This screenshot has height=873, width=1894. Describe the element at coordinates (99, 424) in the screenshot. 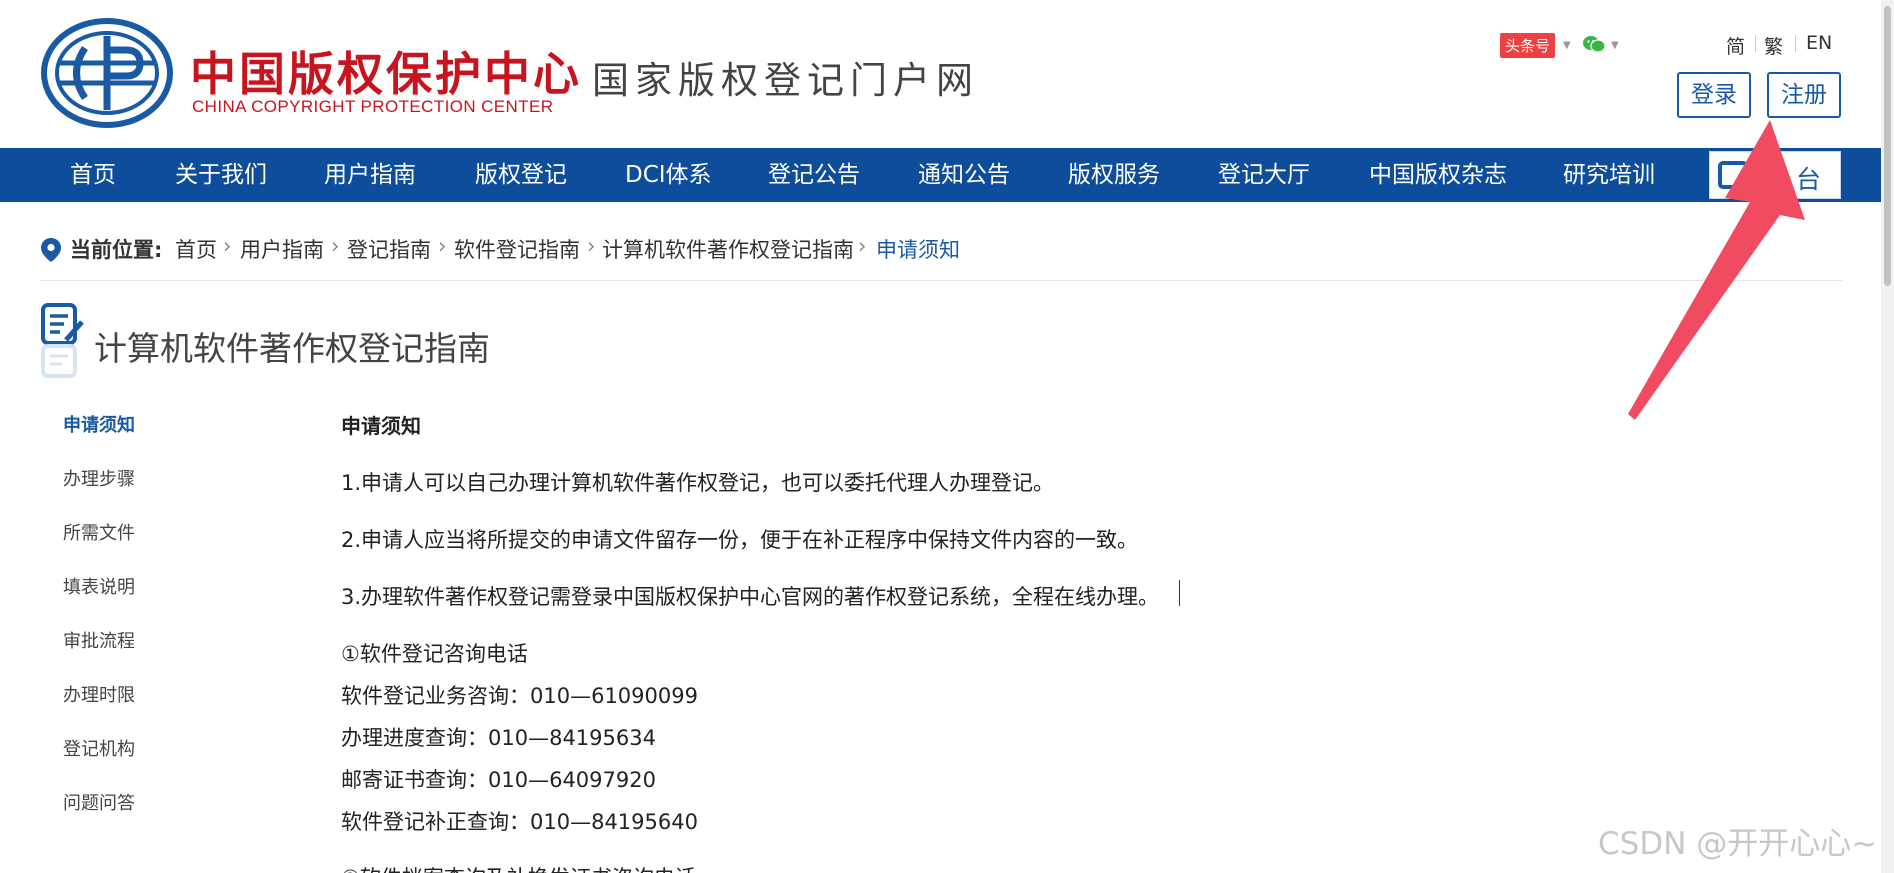

I see `side-menu-item-application-notes: 申请须知` at that location.